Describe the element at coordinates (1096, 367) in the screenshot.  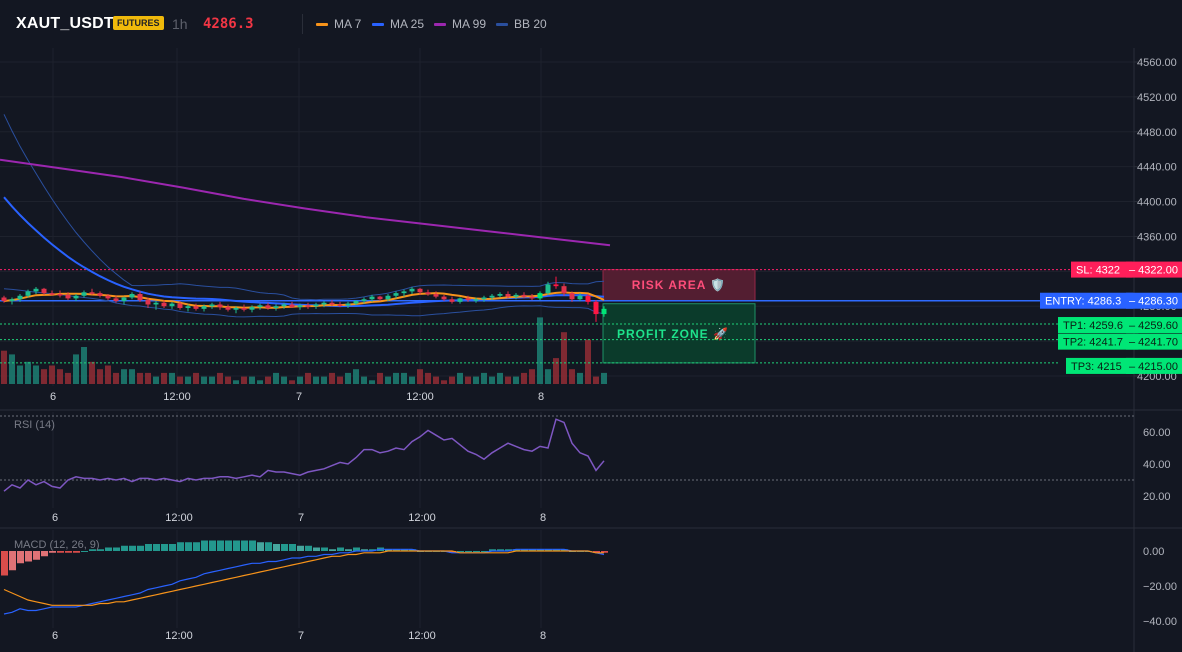
I see `tp3-tag-text: TP3: 4215` at that location.